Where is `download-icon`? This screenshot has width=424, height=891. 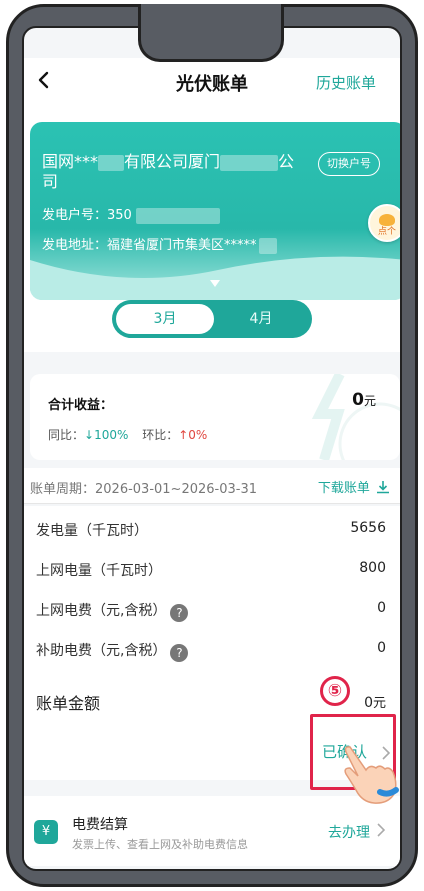
download-icon is located at coordinates (383, 487).